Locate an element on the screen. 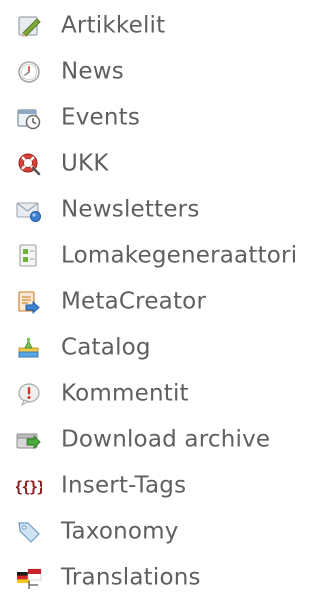  events-calendar-icon is located at coordinates (29, 118).